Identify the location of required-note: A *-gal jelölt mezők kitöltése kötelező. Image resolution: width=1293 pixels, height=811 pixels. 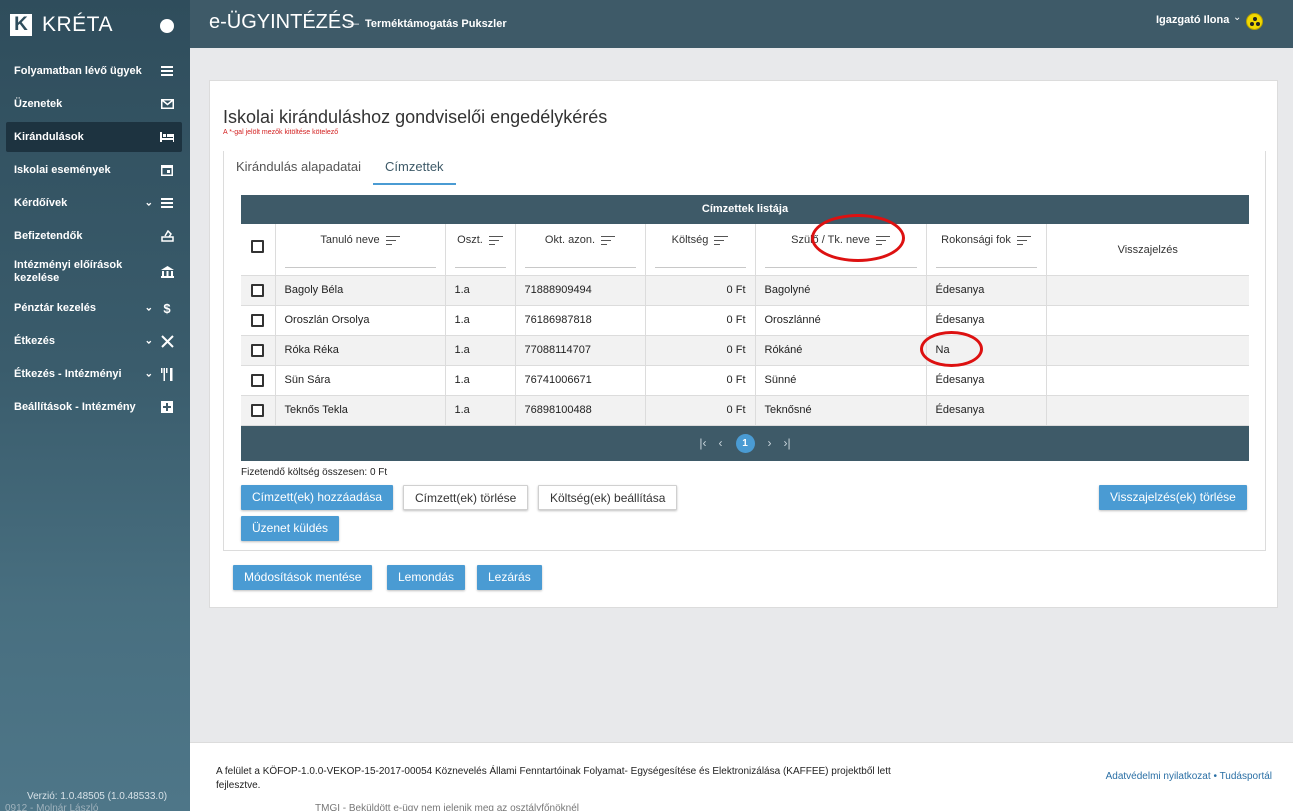
(281, 132).